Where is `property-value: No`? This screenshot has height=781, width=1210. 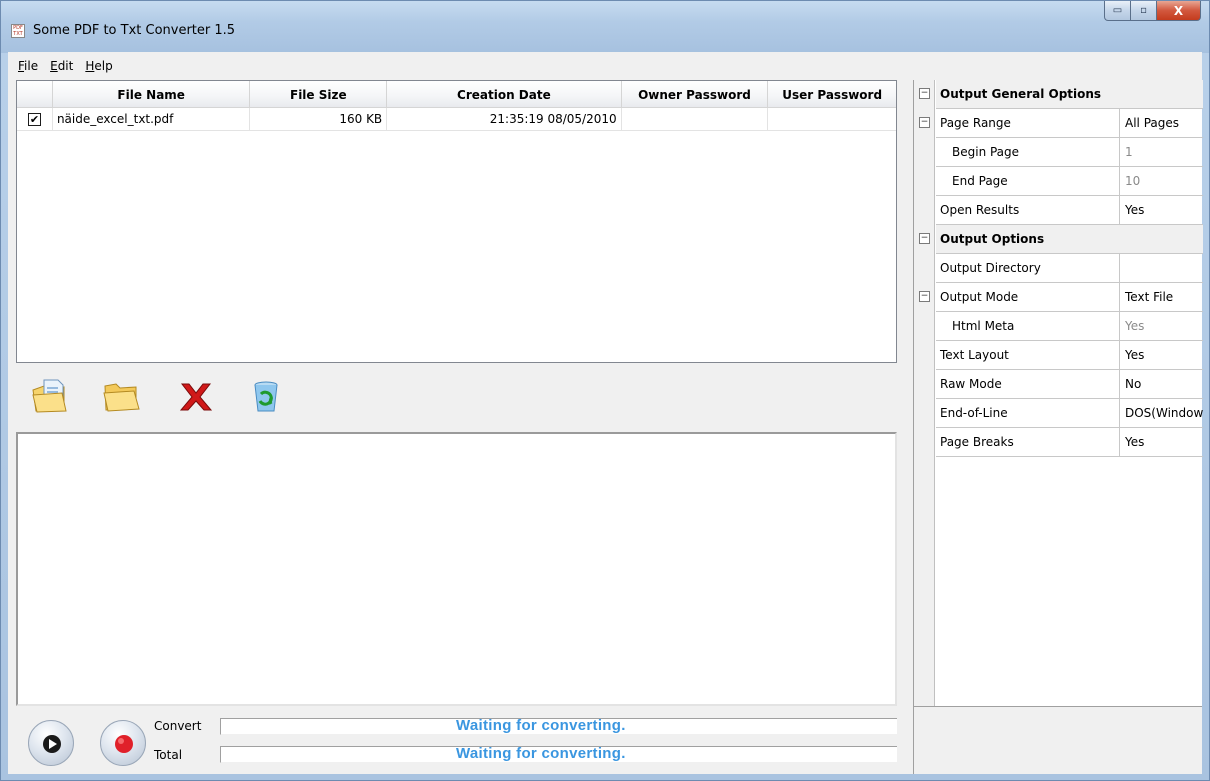
property-value: No is located at coordinates (1161, 384).